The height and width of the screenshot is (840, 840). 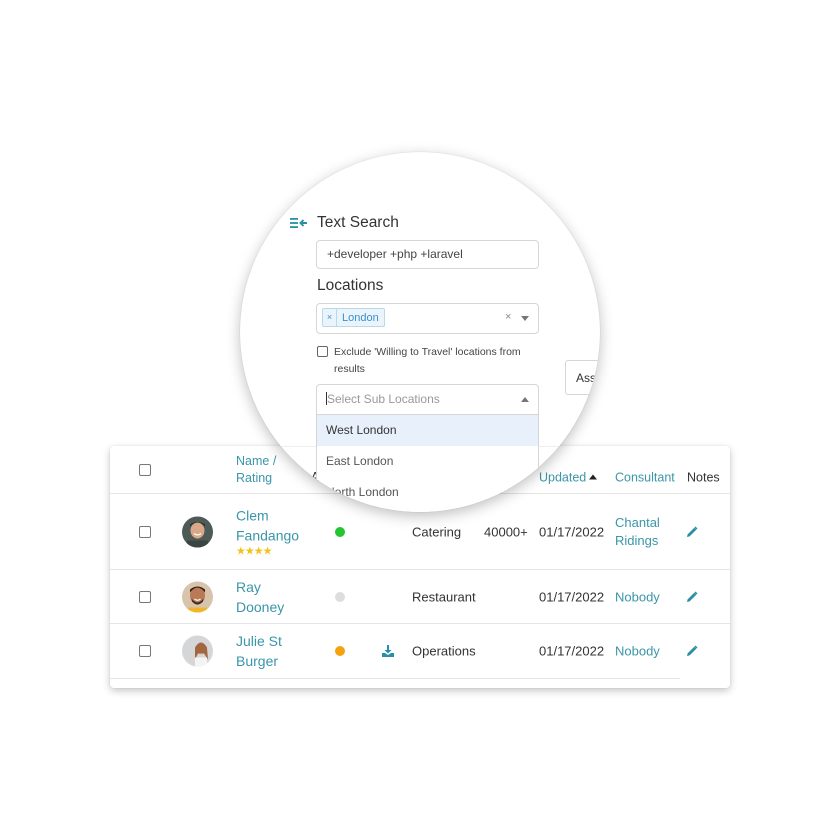 I want to click on notes-header: Notes, so click(x=703, y=477).